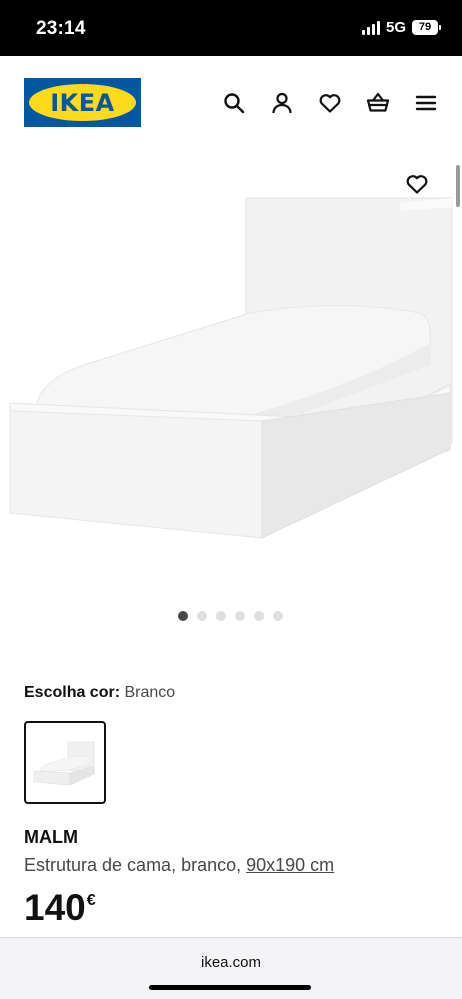 The image size is (462, 999). What do you see at coordinates (72, 692) in the screenshot?
I see `color-choice-label: Escolha cor:` at bounding box center [72, 692].